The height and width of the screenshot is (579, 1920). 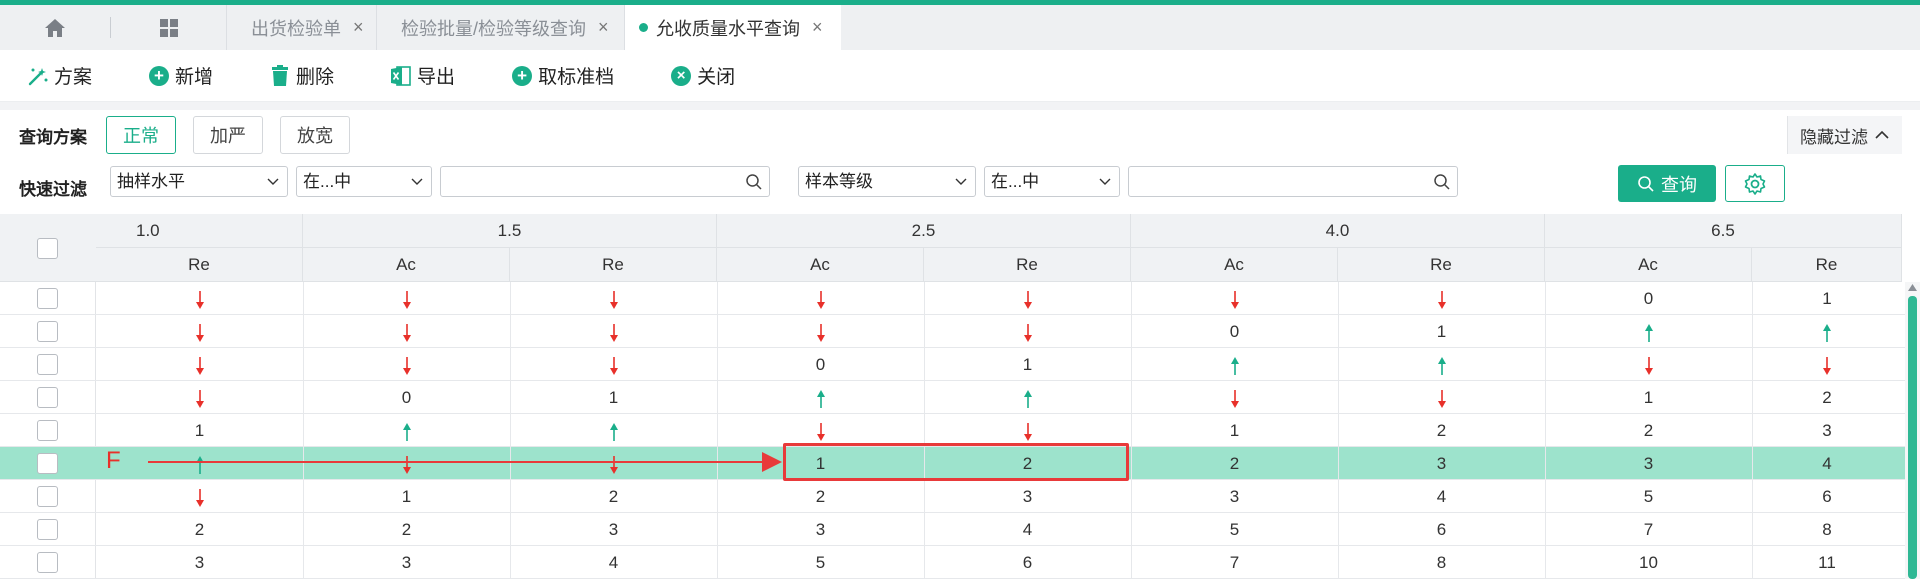 I want to click on vertical-scrollbar, so click(x=1912, y=430).